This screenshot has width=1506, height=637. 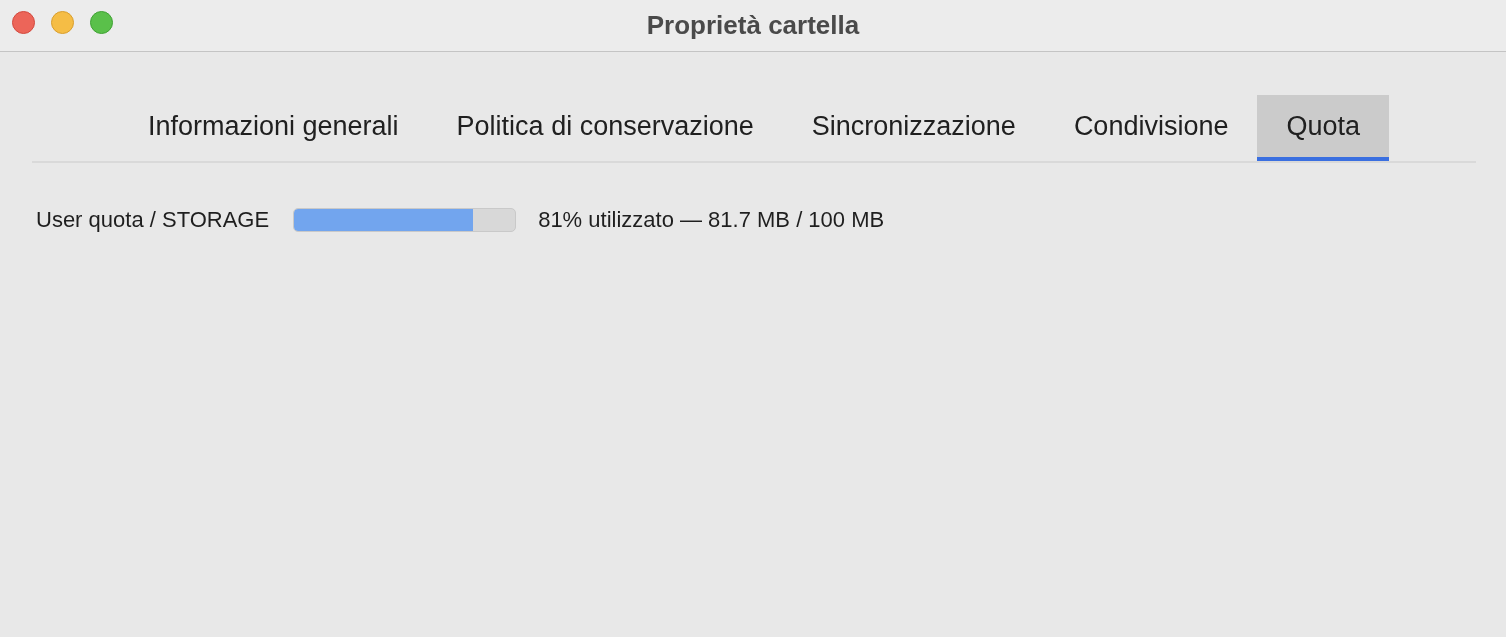 What do you see at coordinates (273, 128) in the screenshot?
I see `tab: Informazioni generali` at bounding box center [273, 128].